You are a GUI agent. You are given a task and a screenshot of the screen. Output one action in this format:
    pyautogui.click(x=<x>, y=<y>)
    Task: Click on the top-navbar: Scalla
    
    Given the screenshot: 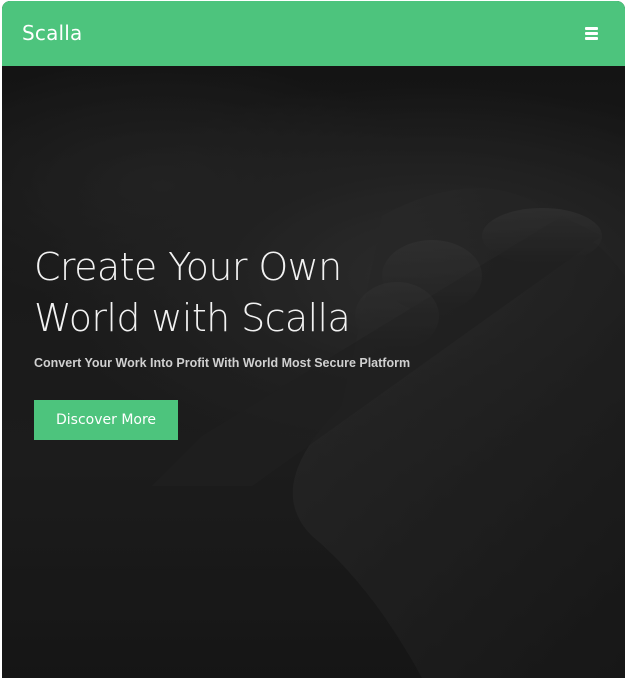 What is the action you would take?
    pyautogui.click(x=313, y=33)
    